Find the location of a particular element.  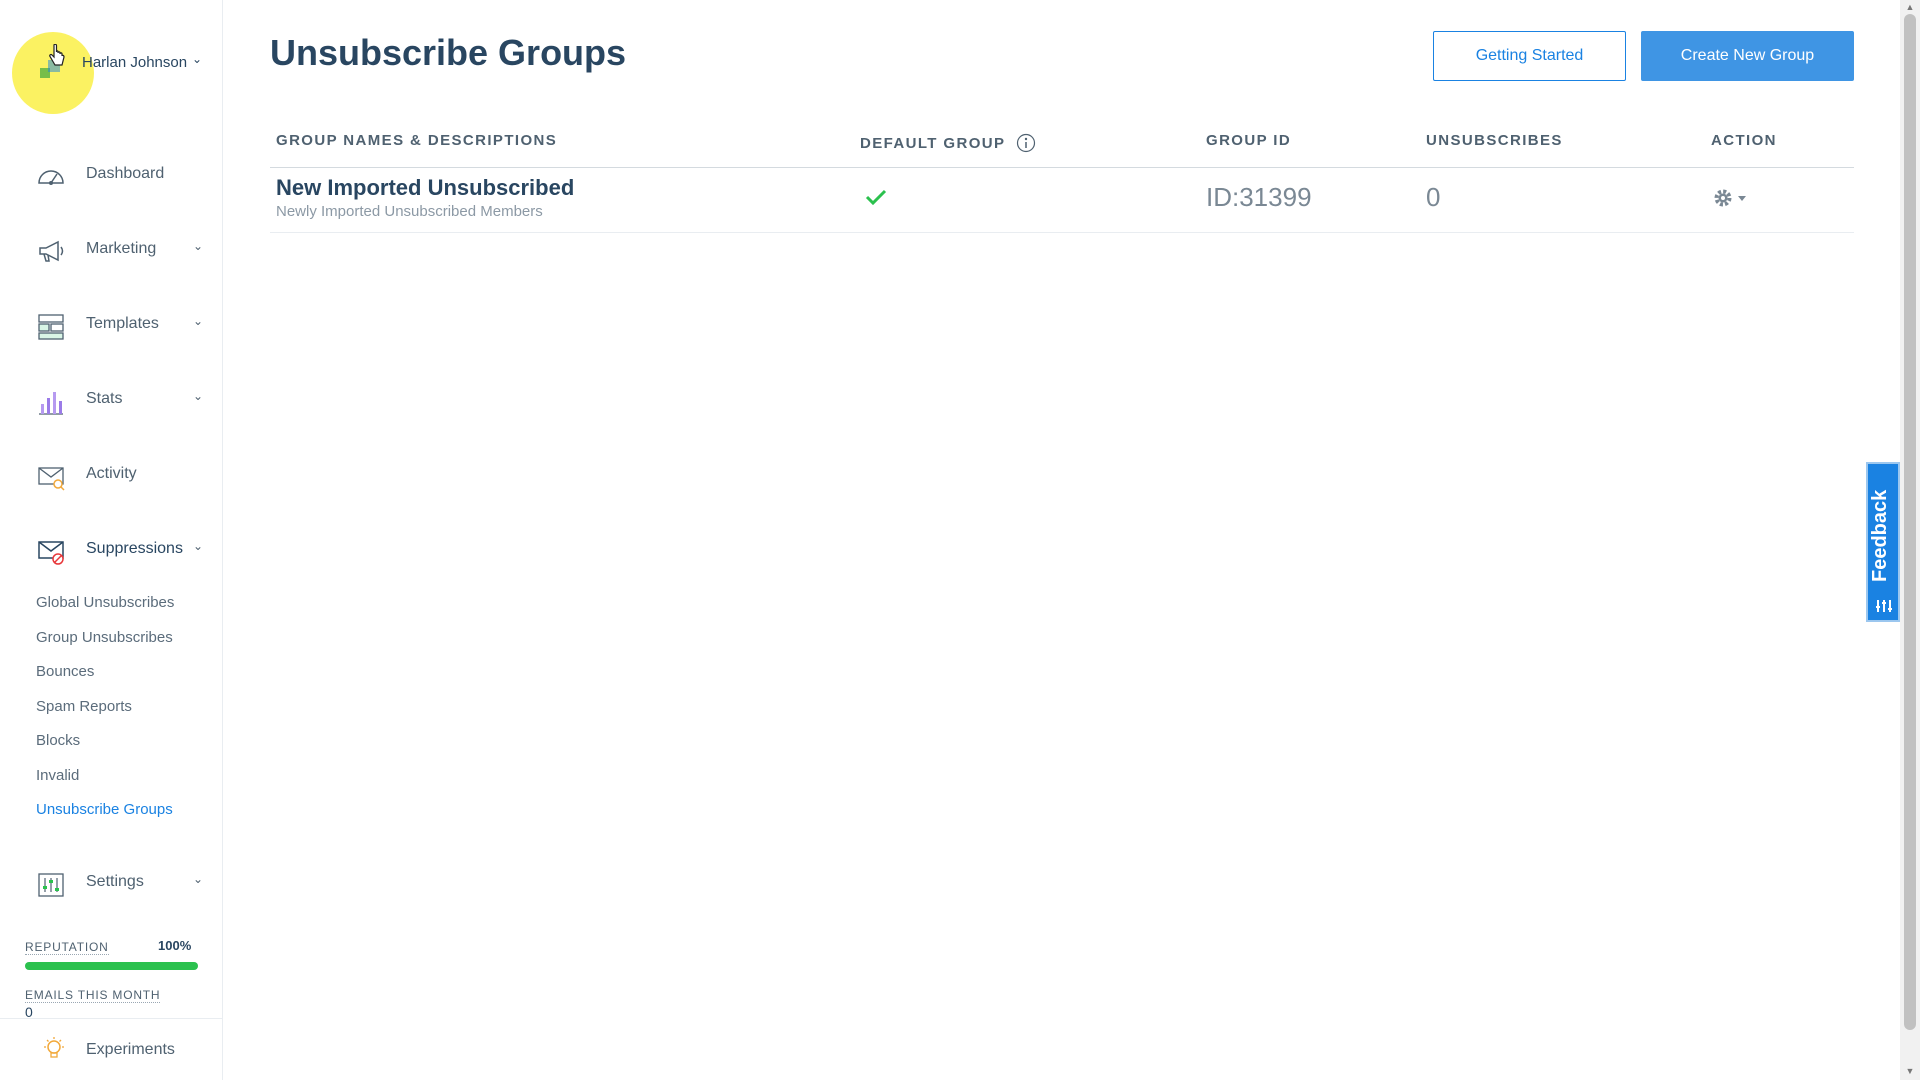

sidebar-item-label: Activity is located at coordinates (111, 473).